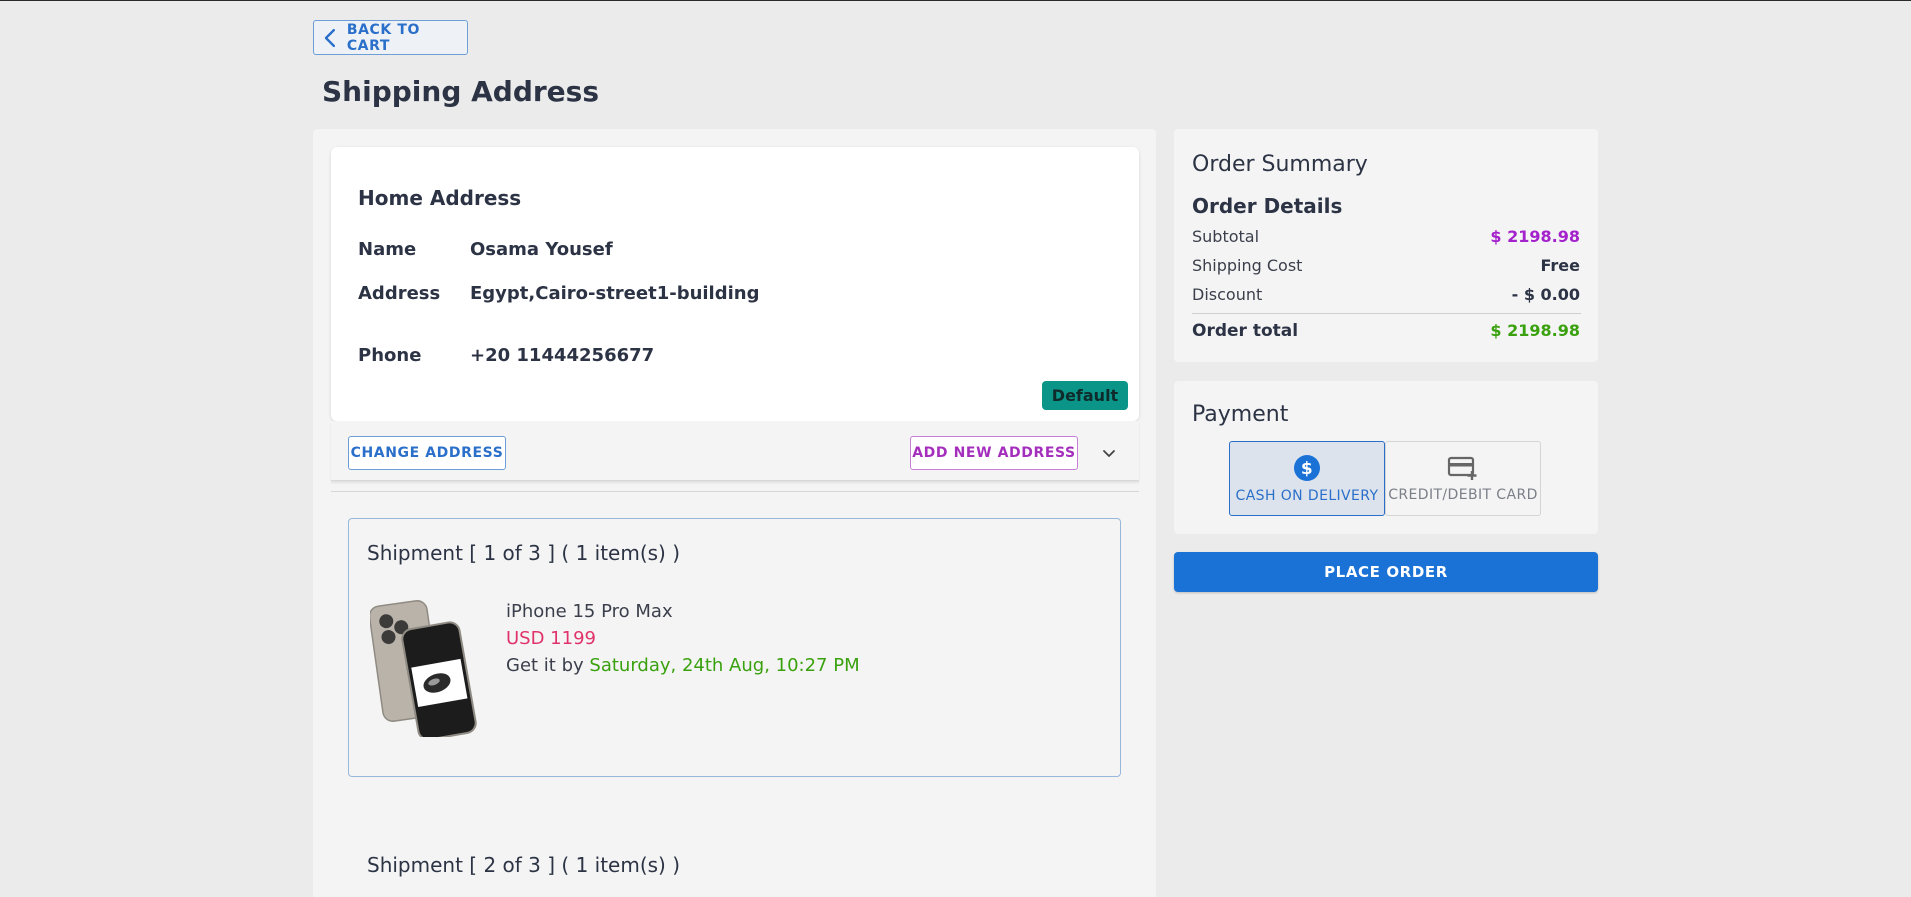  I want to click on delivery-estimate: Get it by Saturday, 24th Aug, 10:27 PM, so click(683, 665).